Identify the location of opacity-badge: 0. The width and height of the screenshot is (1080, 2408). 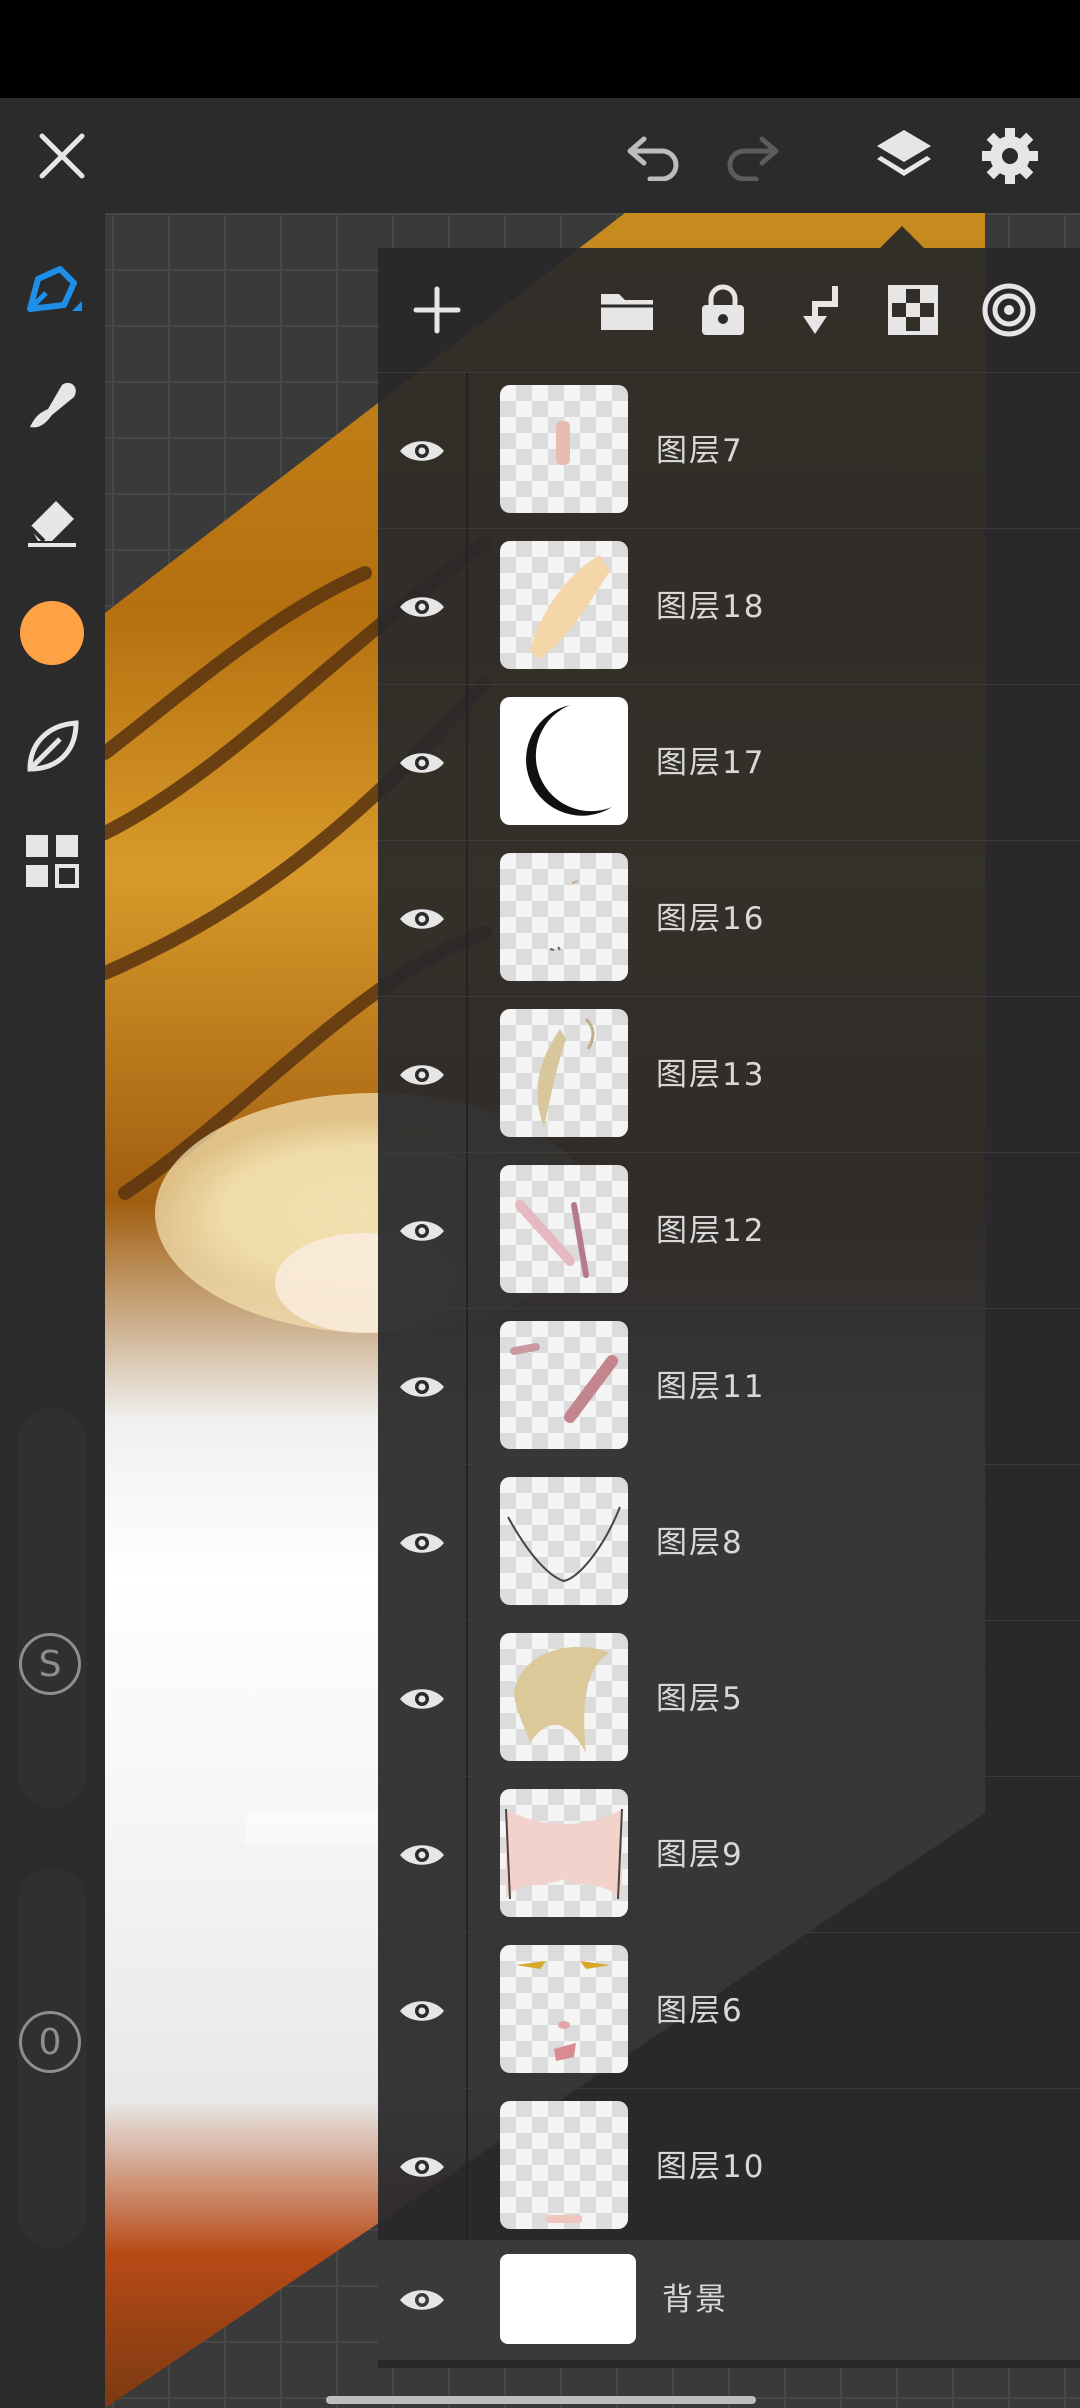
(50, 2042).